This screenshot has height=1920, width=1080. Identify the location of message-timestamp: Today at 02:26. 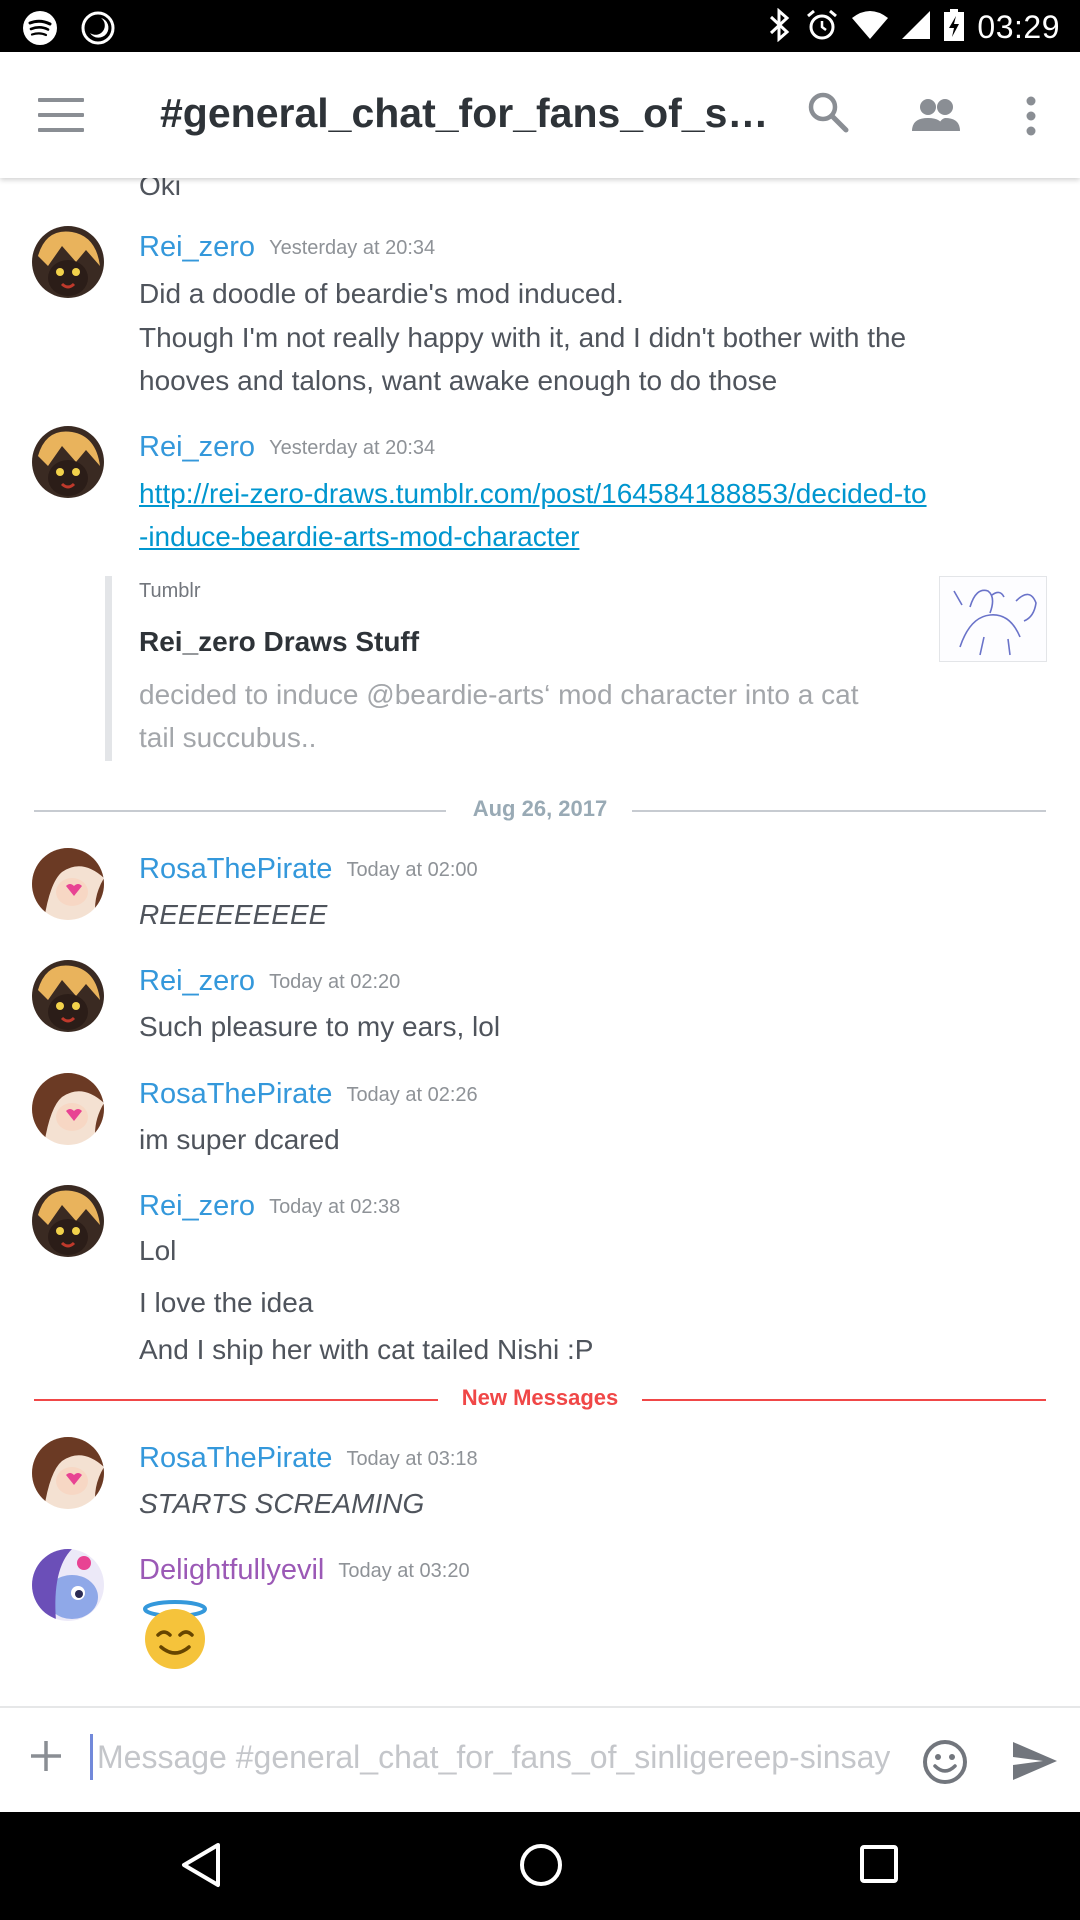
(412, 1095).